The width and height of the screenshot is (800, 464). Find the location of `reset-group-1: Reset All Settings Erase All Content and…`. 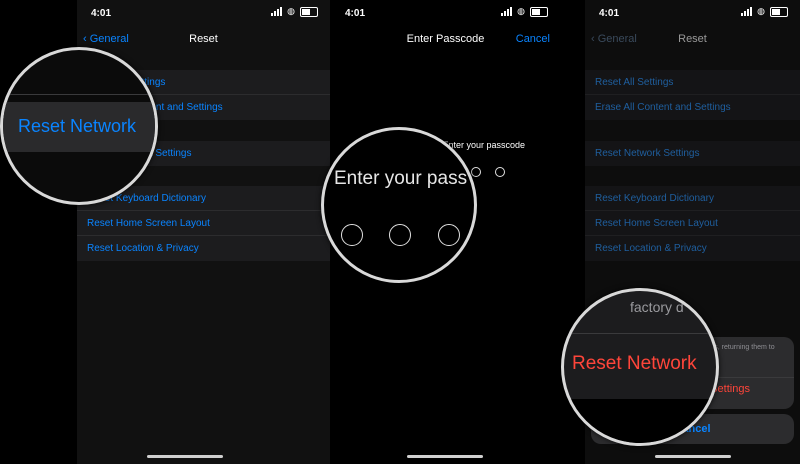

reset-group-1: Reset All Settings Erase All Content and… is located at coordinates (692, 95).